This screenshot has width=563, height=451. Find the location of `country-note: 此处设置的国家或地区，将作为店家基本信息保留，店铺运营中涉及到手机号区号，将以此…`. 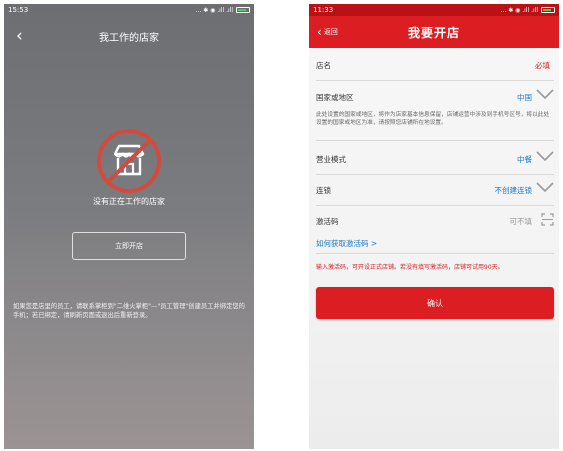

country-note: 此处设置的国家或地区，将作为店家基本信息保留，店铺运营中涉及到手机号区号，将以此… is located at coordinates (433, 119).